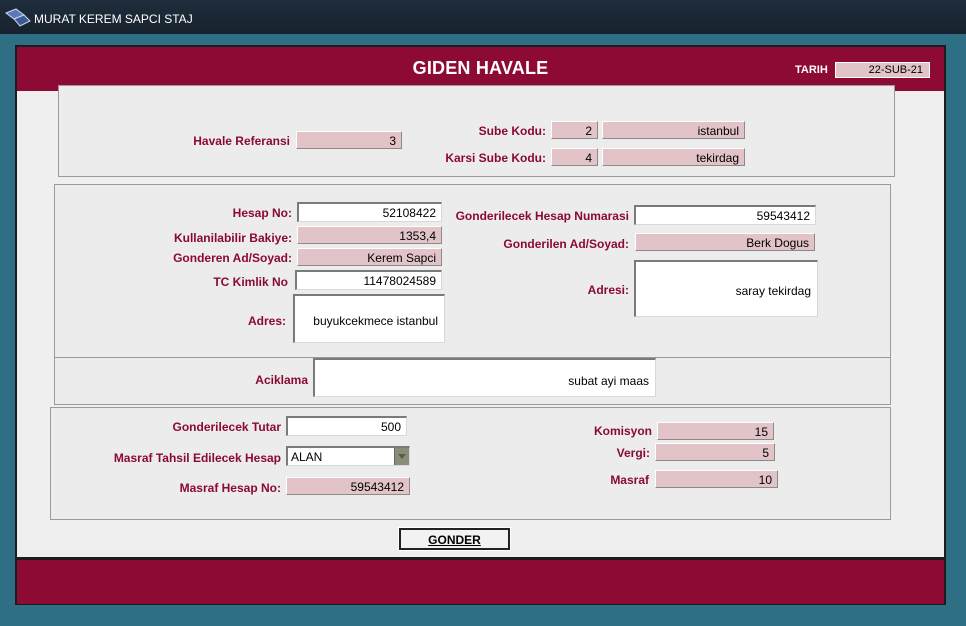 The width and height of the screenshot is (966, 626). Describe the element at coordinates (348, 456) in the screenshot. I see `masraf-tahsil-hesap-select: ALAN` at that location.